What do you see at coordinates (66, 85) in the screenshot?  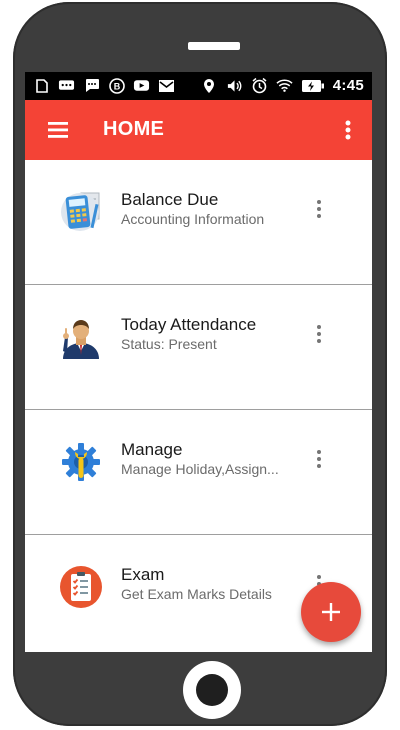 I see `chat-icon` at bounding box center [66, 85].